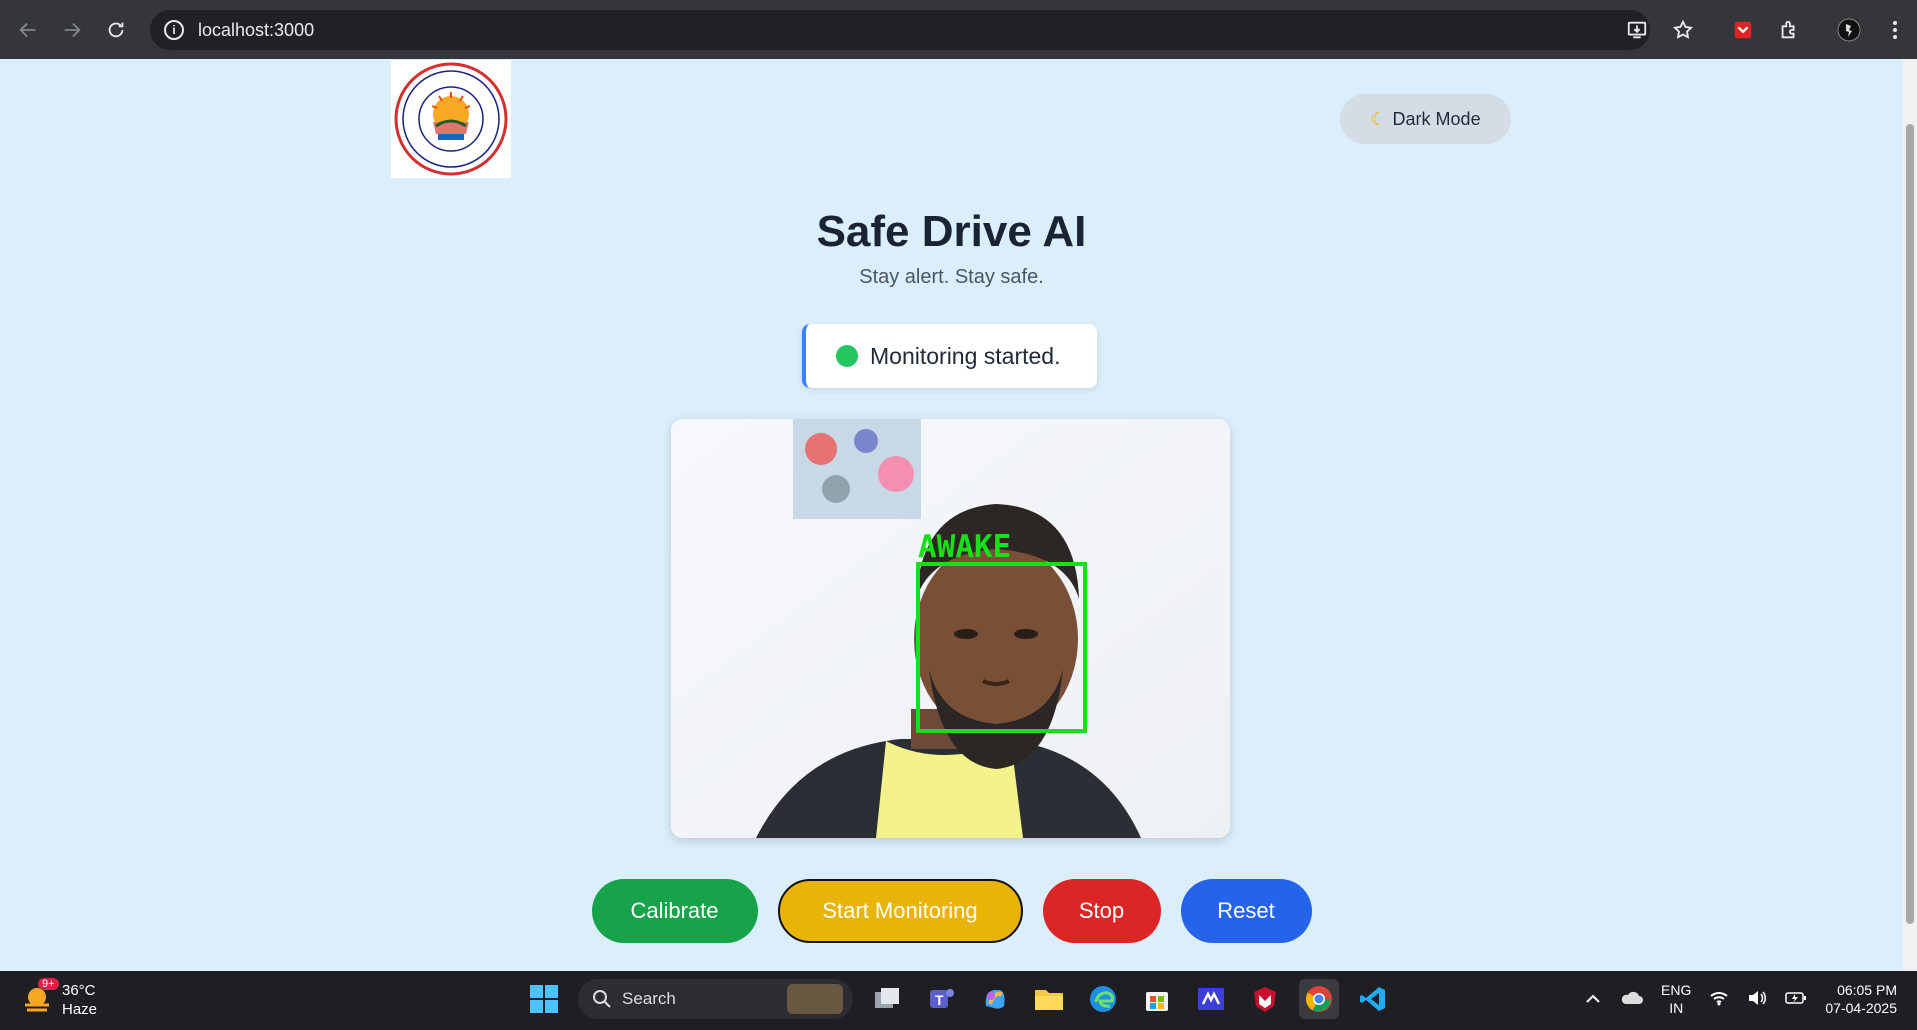 The height and width of the screenshot is (1030, 1917). What do you see at coordinates (847, 356) in the screenshot?
I see `status-dot` at bounding box center [847, 356].